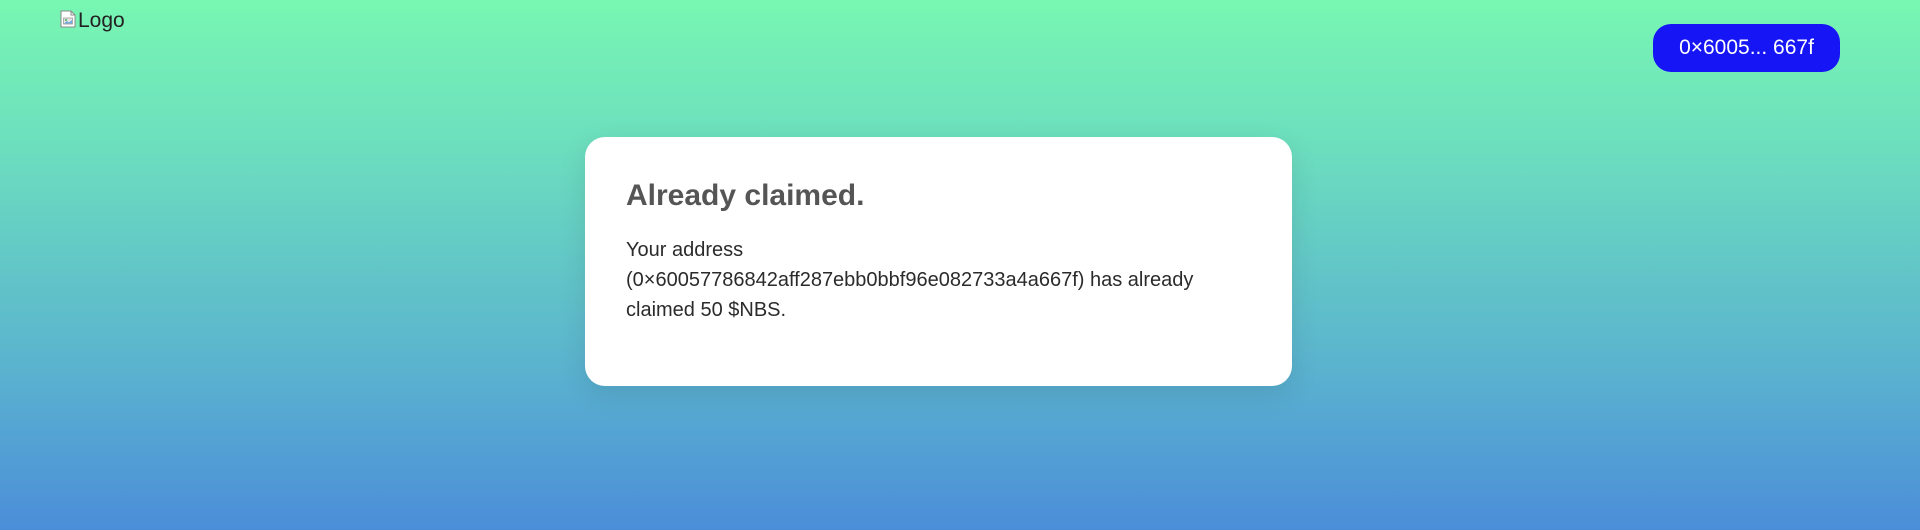  I want to click on message-intro: Your address, so click(685, 250).